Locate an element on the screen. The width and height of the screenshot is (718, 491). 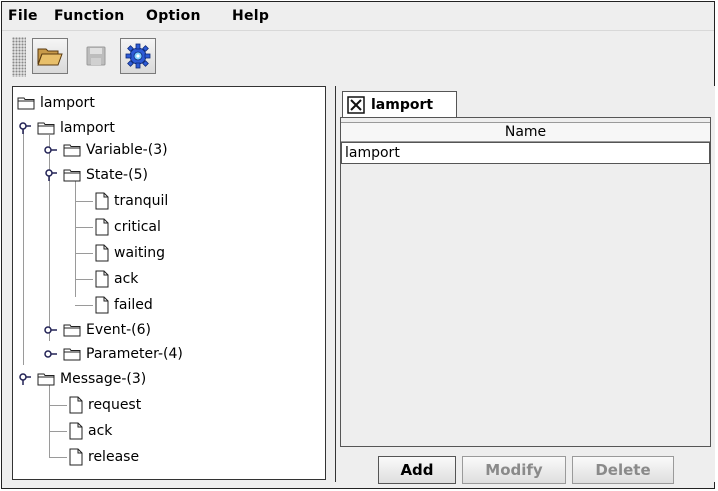
tree-node-event: Event-(6) is located at coordinates (97, 330).